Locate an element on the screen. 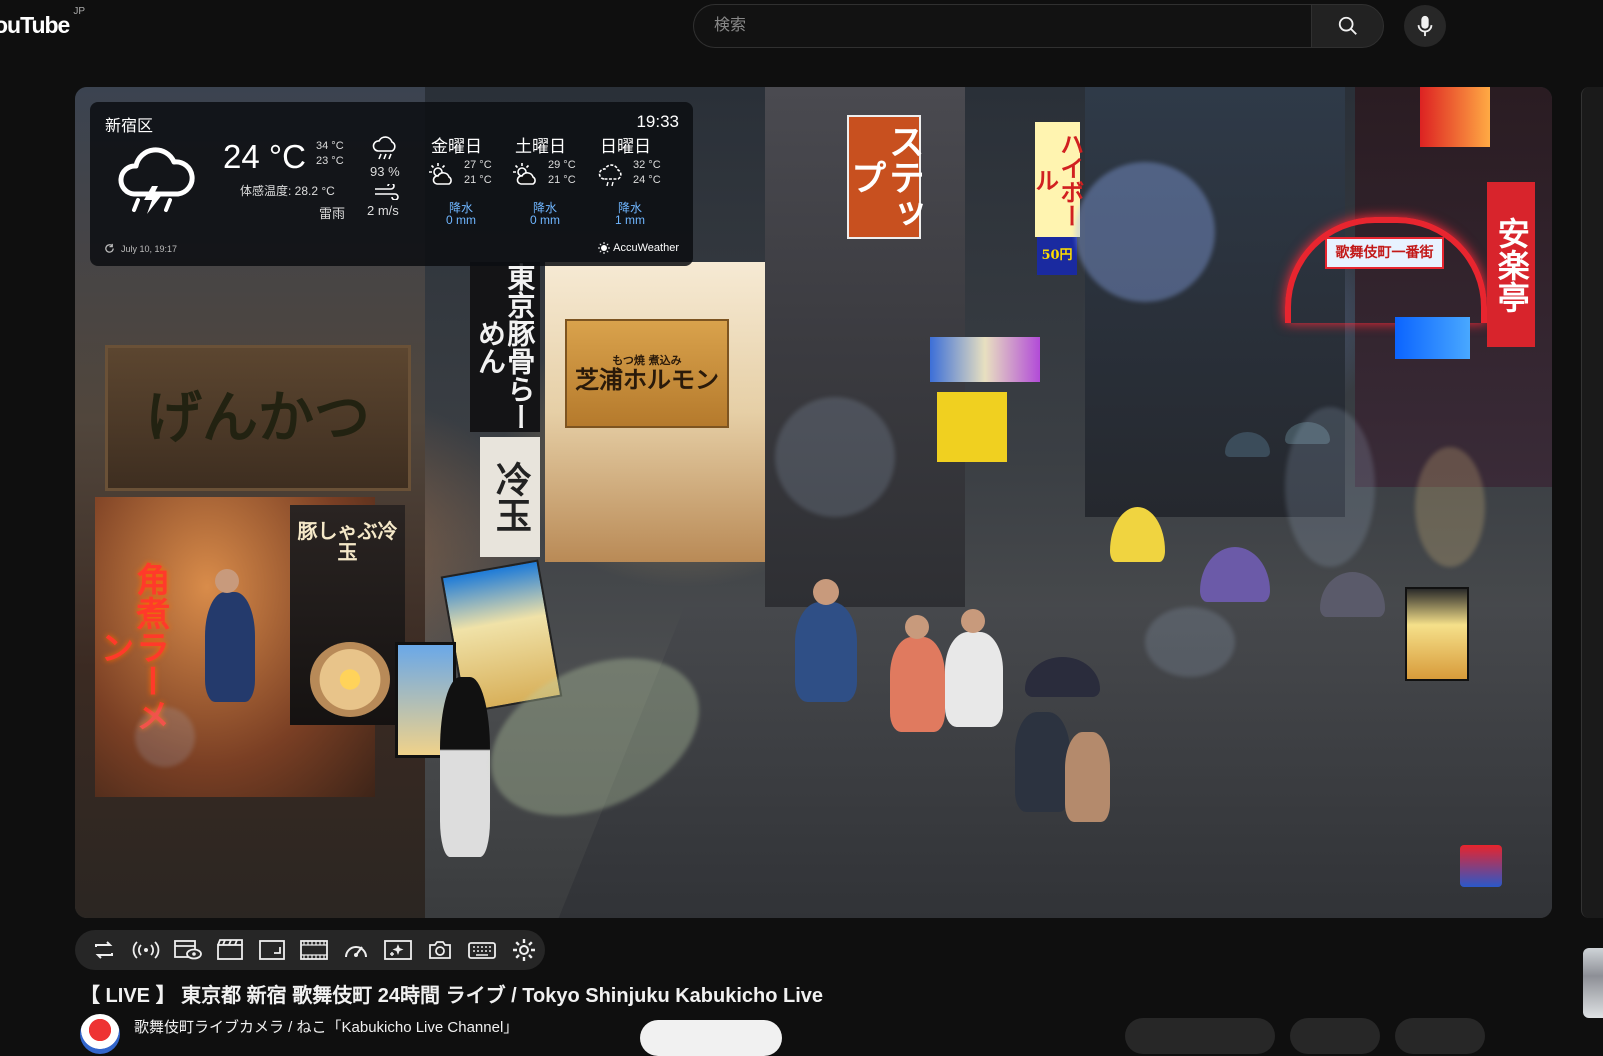  keyboard-shortcuts-button is located at coordinates (482, 950).